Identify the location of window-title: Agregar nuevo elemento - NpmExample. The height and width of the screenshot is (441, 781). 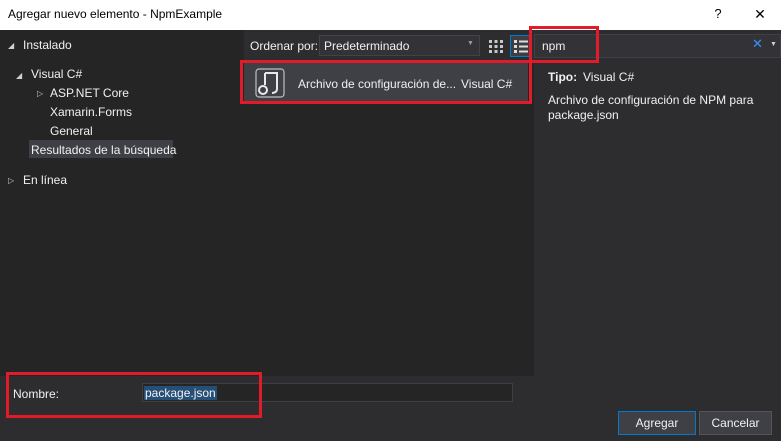
(115, 14).